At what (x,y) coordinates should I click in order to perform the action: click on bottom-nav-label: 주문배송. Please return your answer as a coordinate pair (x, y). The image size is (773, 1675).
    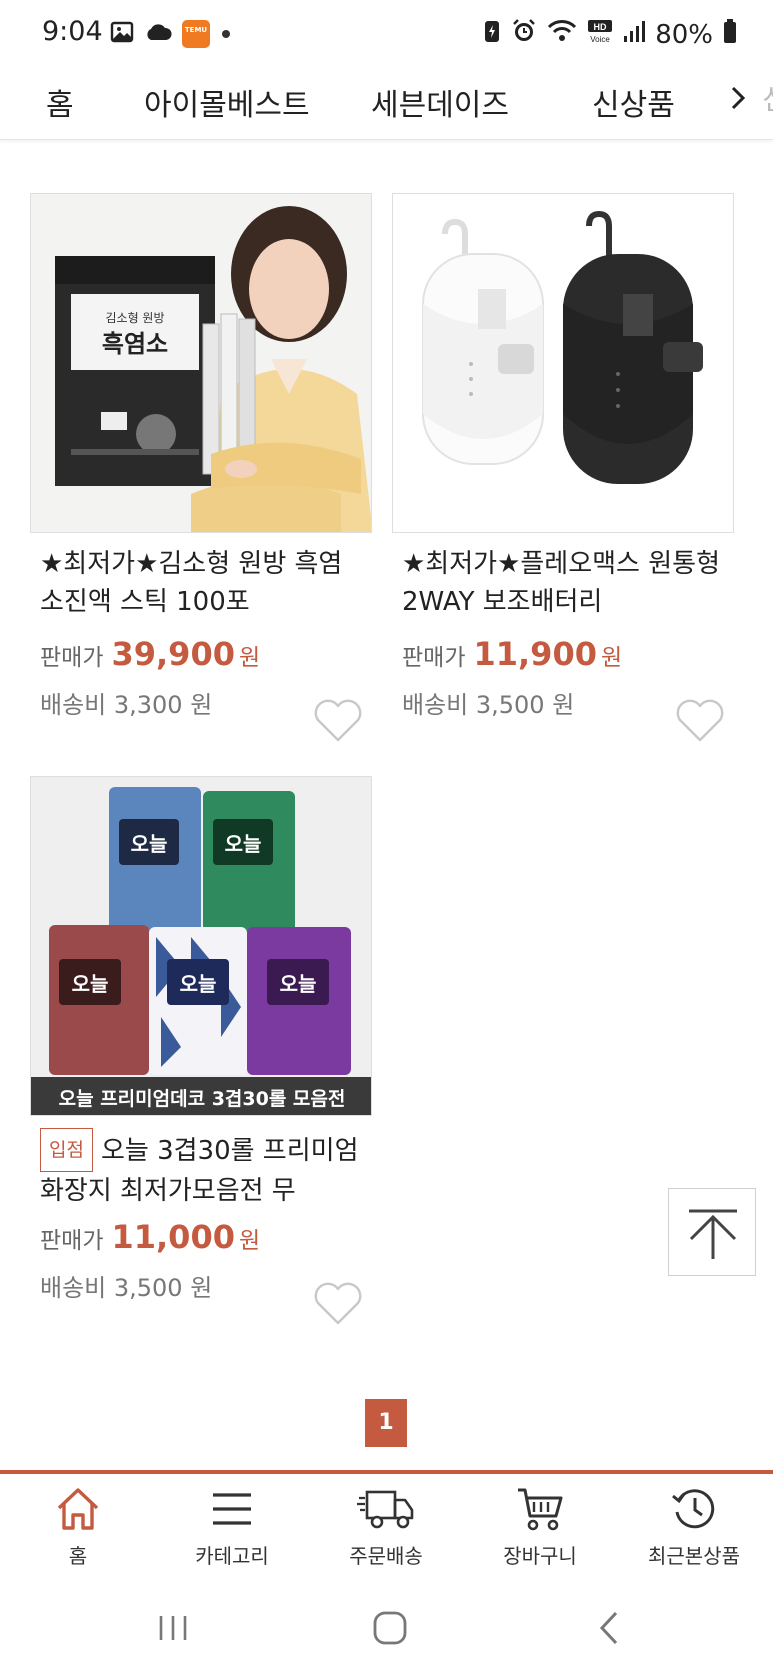
    Looking at the image, I should click on (386, 1556).